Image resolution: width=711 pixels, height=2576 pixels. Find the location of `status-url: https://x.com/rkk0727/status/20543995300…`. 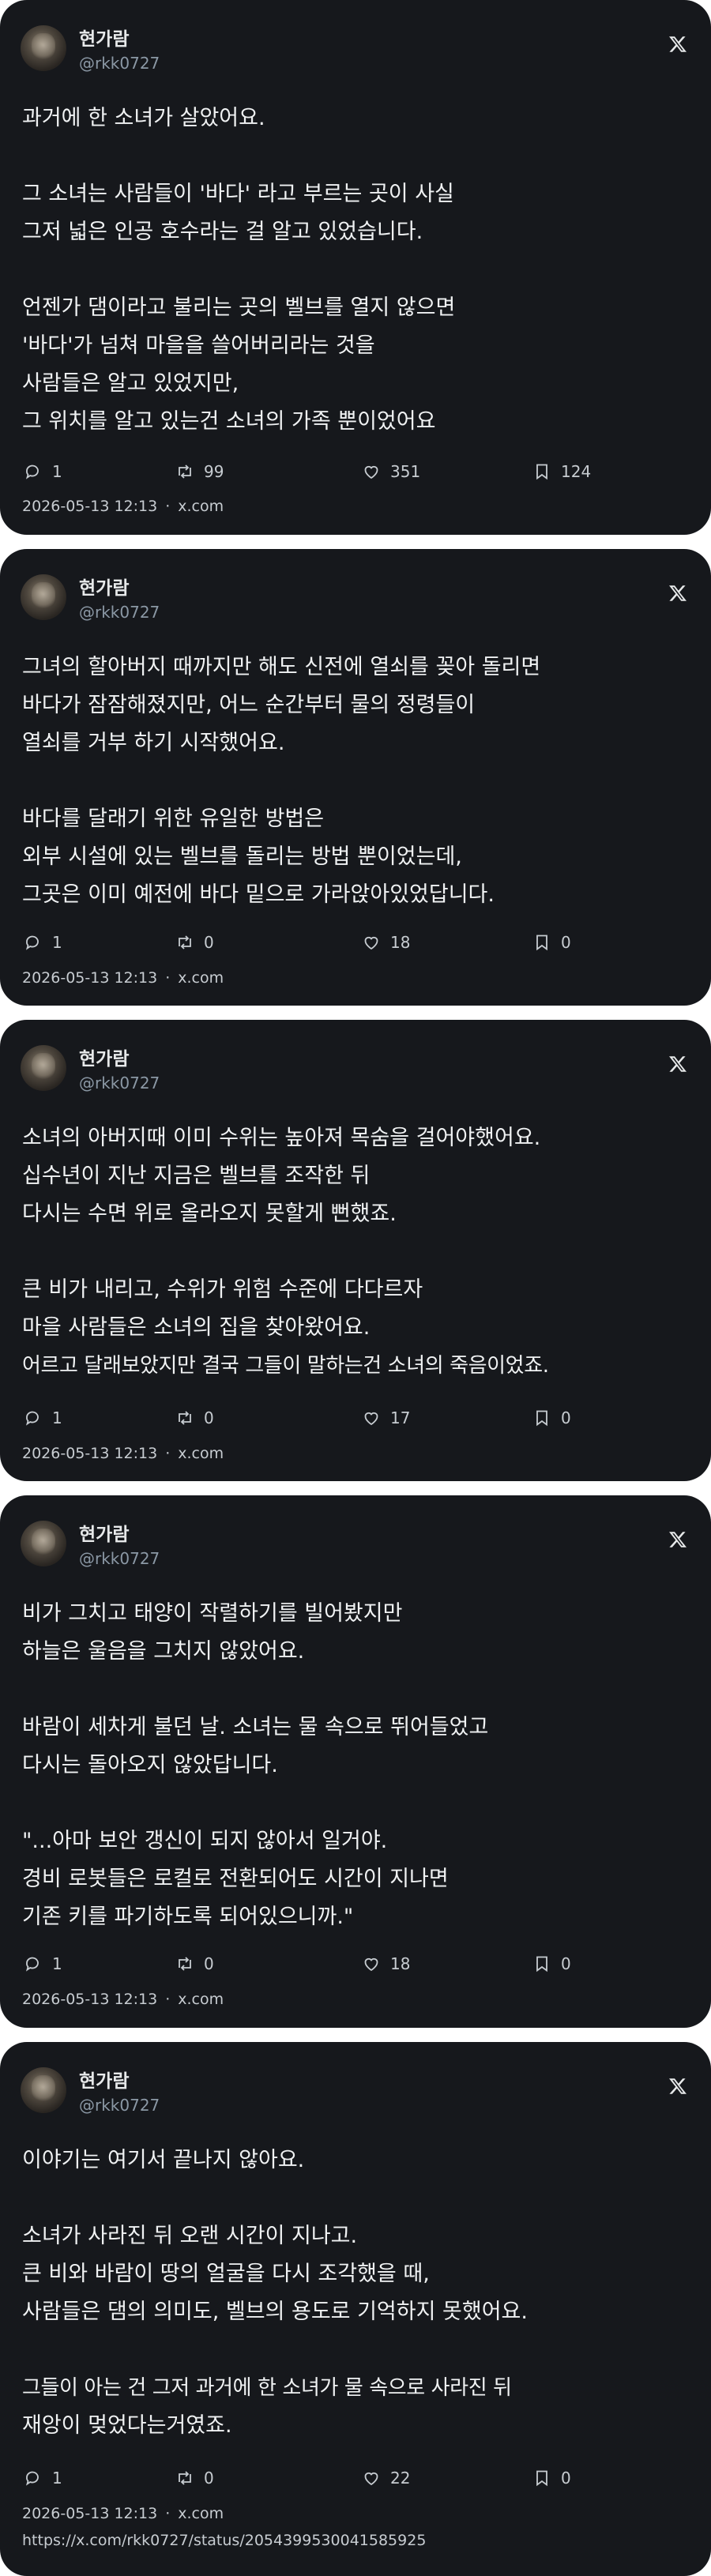

status-url: https://x.com/rkk0727/status/20543995300… is located at coordinates (224, 2541).